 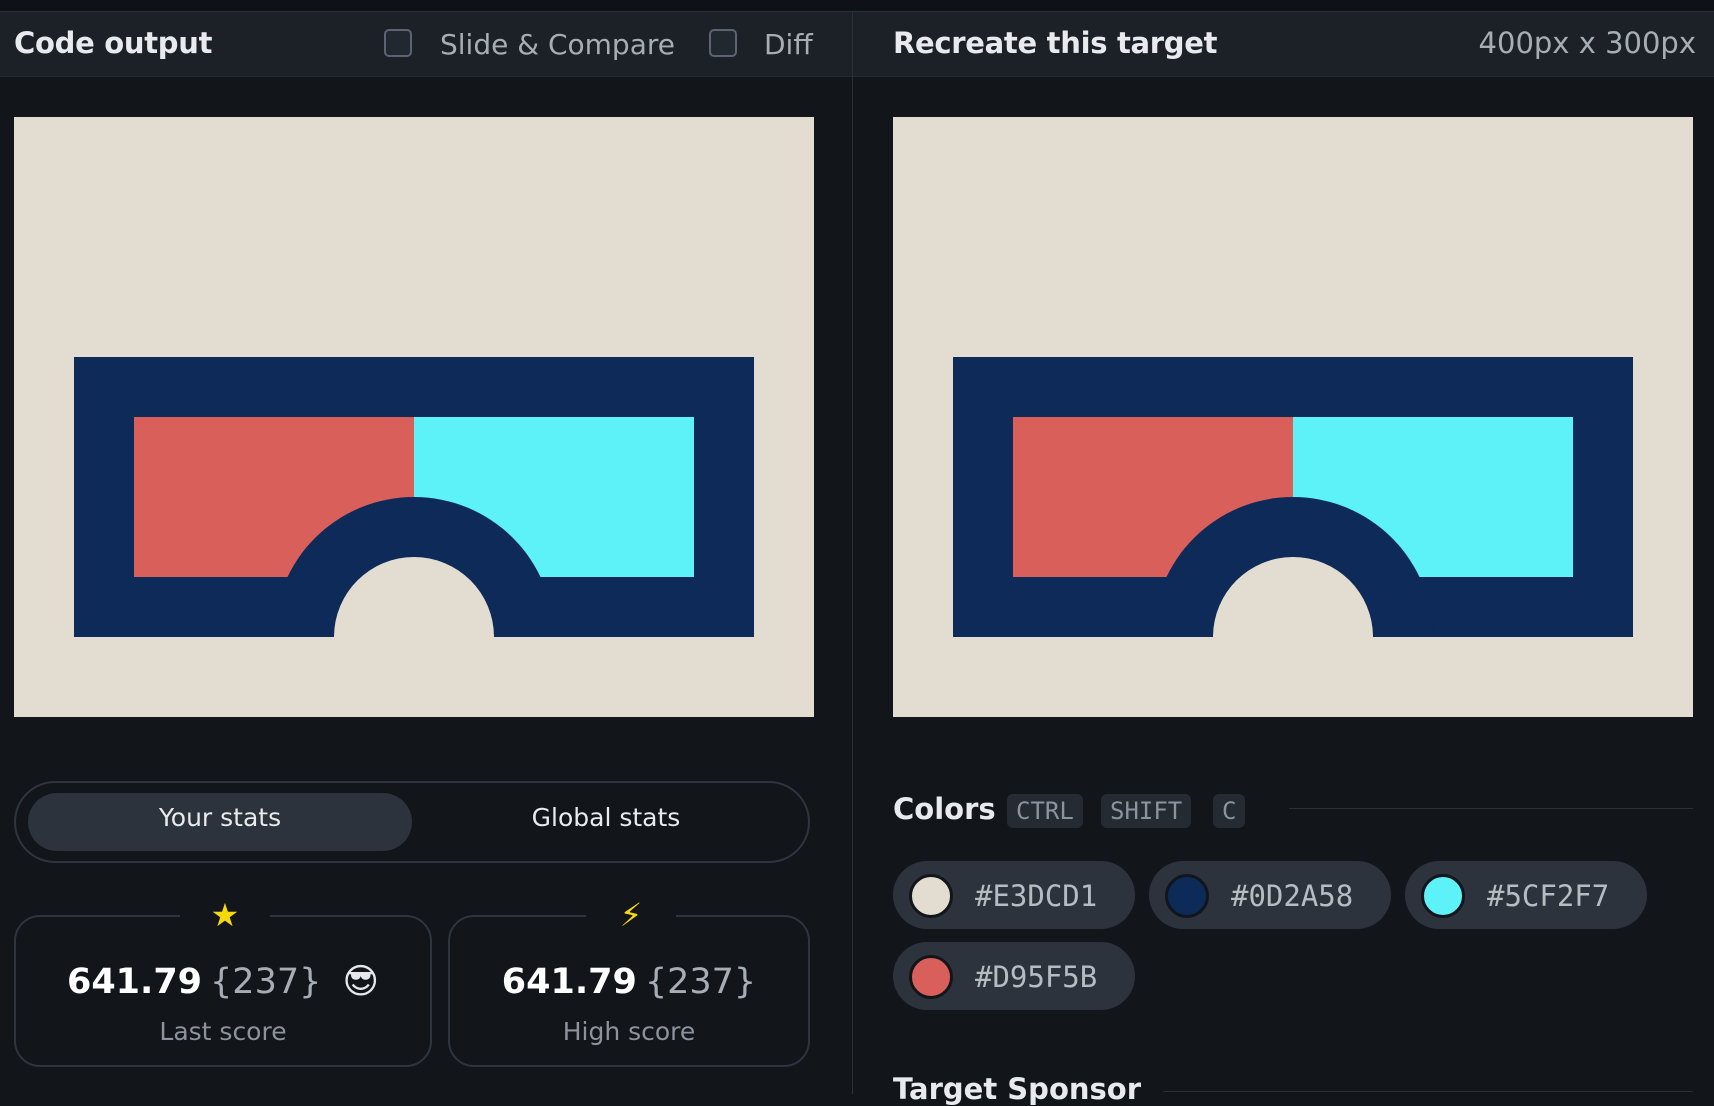 What do you see at coordinates (426, 44) in the screenshot?
I see `code-output-header: Code output Slide & Compare Diff` at bounding box center [426, 44].